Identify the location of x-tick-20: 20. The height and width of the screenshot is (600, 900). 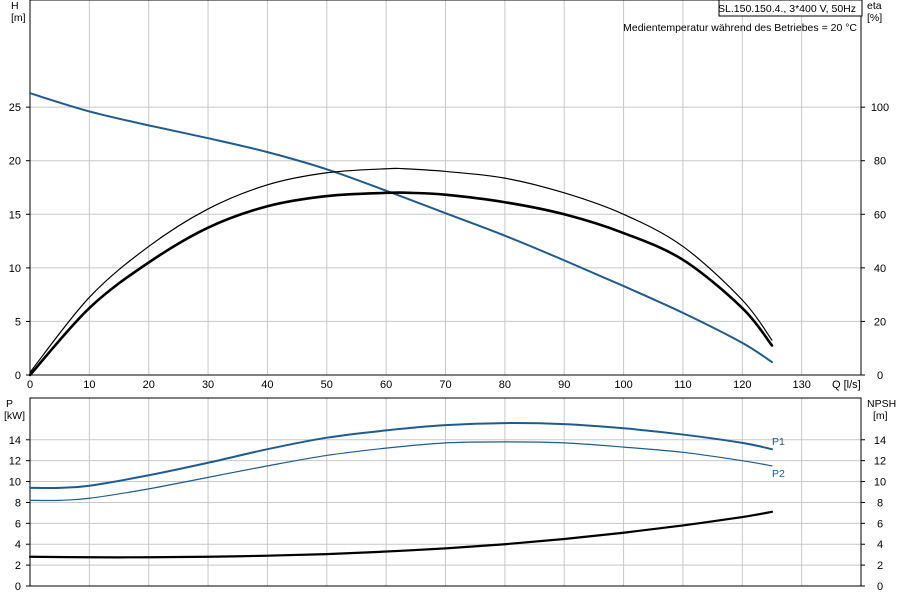
(149, 385).